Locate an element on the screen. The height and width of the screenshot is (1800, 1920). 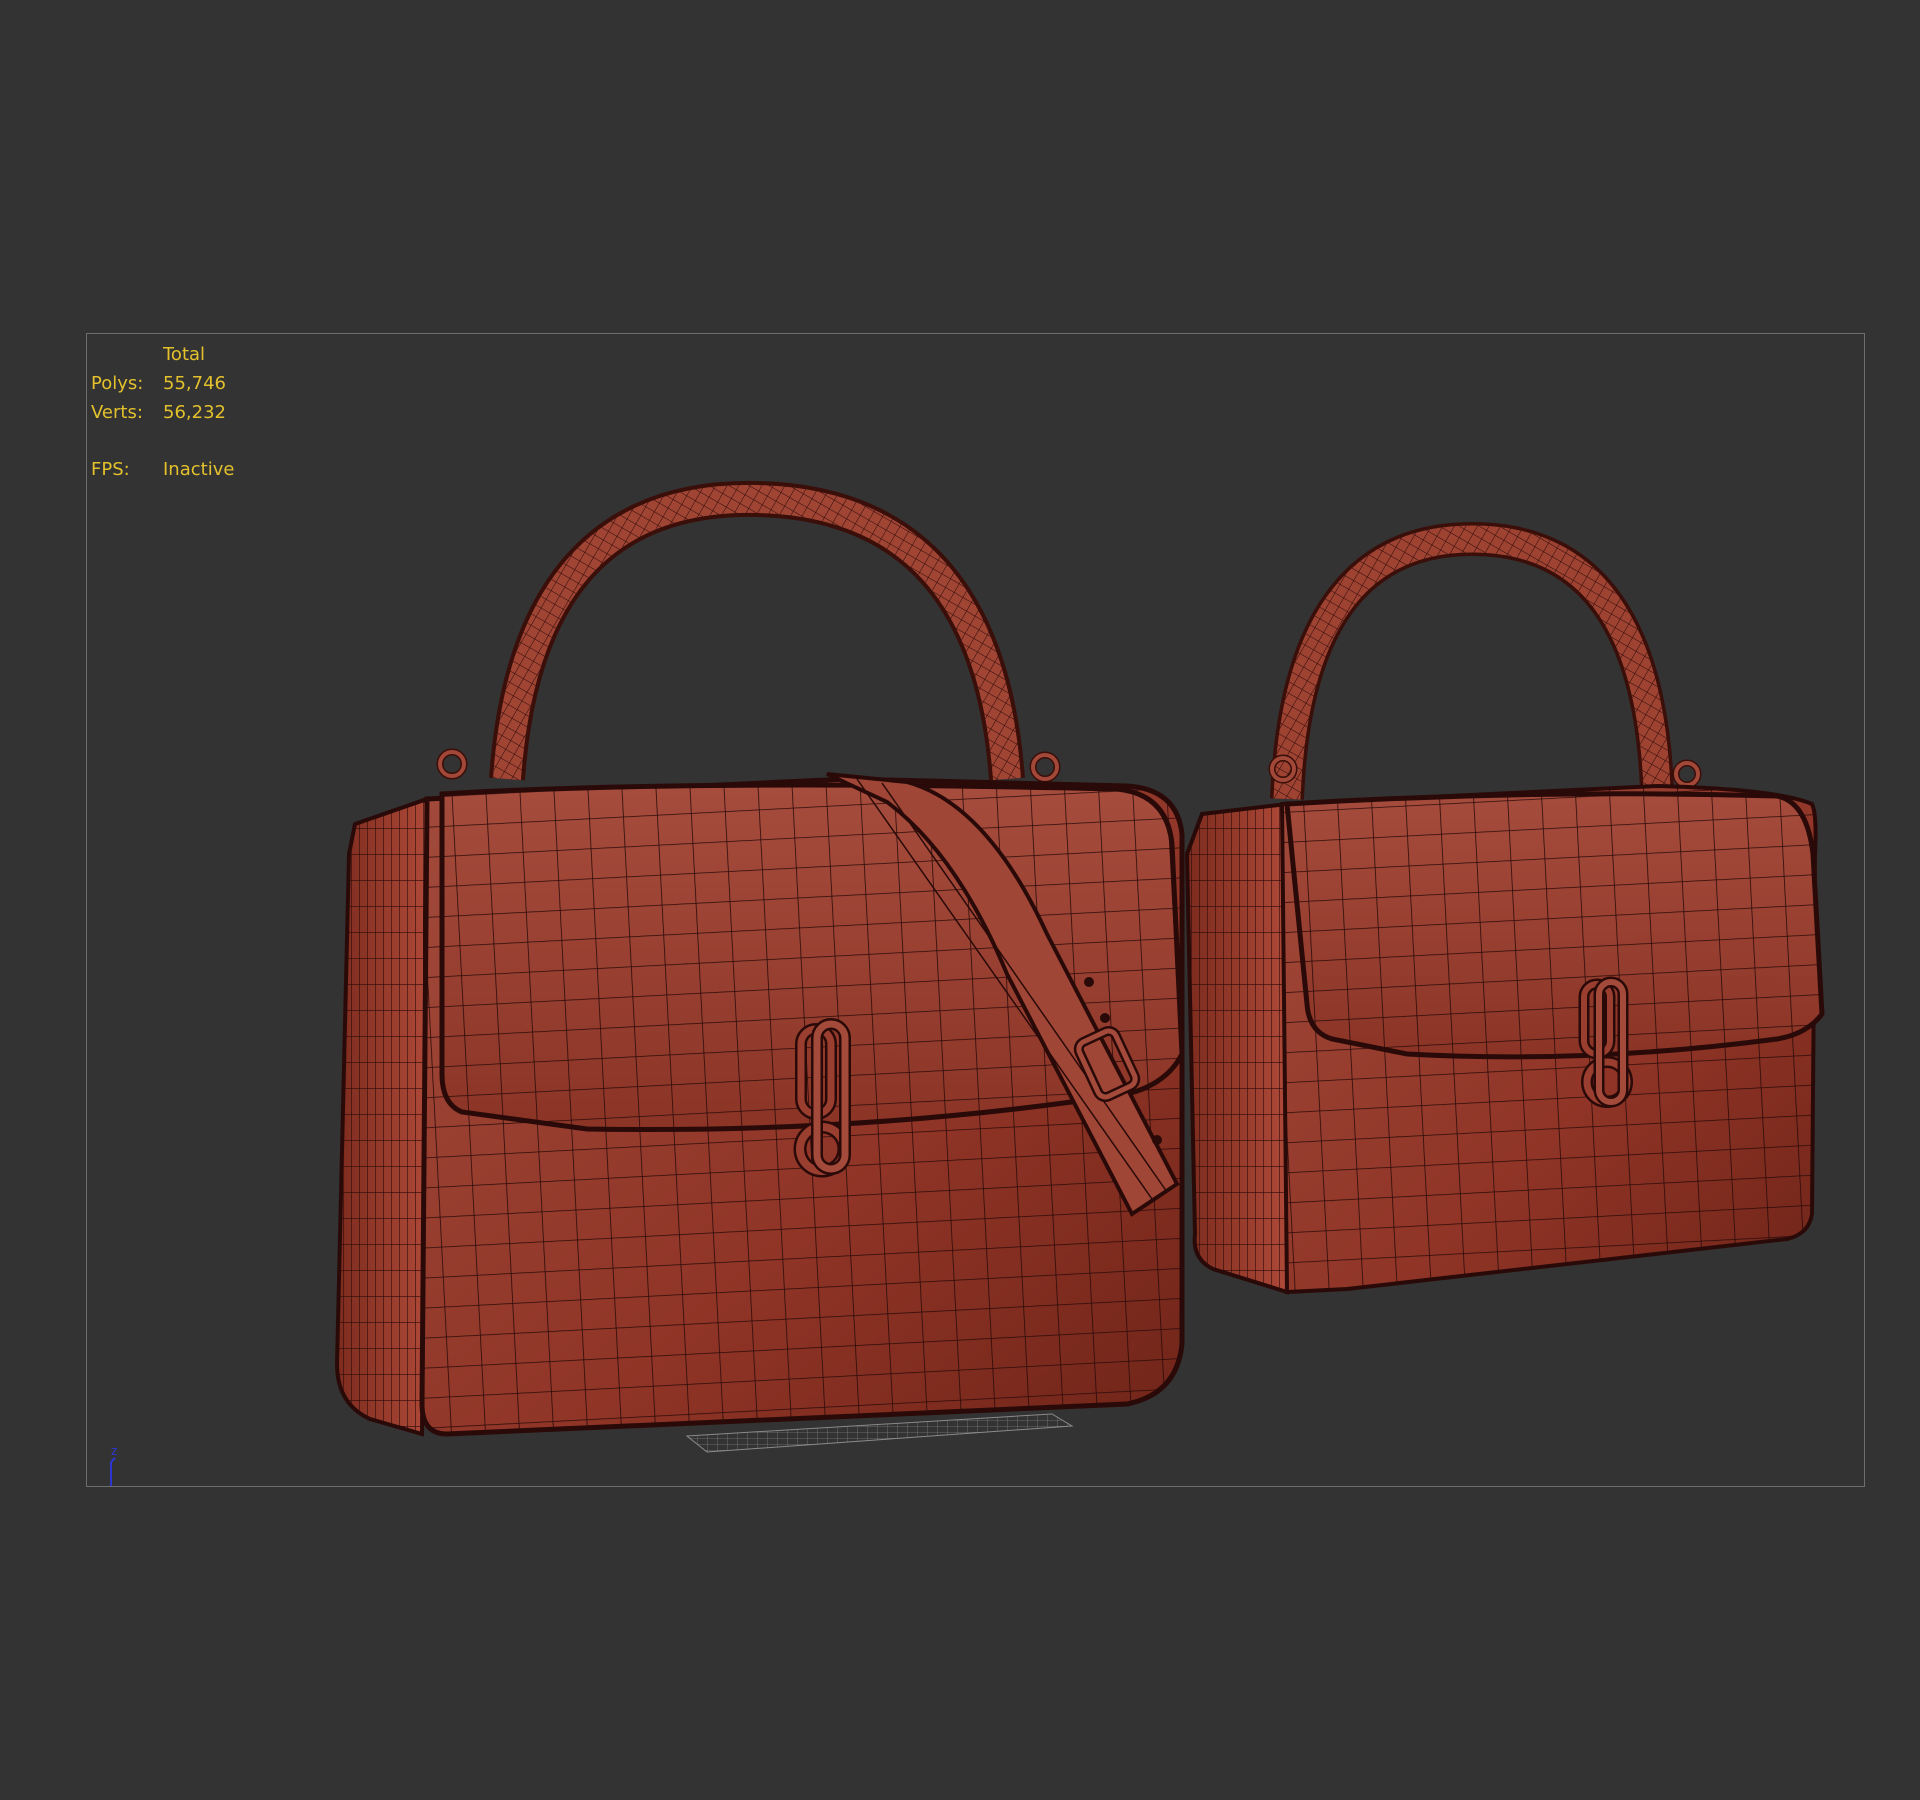
polys-label: Polys: is located at coordinates (117, 383).